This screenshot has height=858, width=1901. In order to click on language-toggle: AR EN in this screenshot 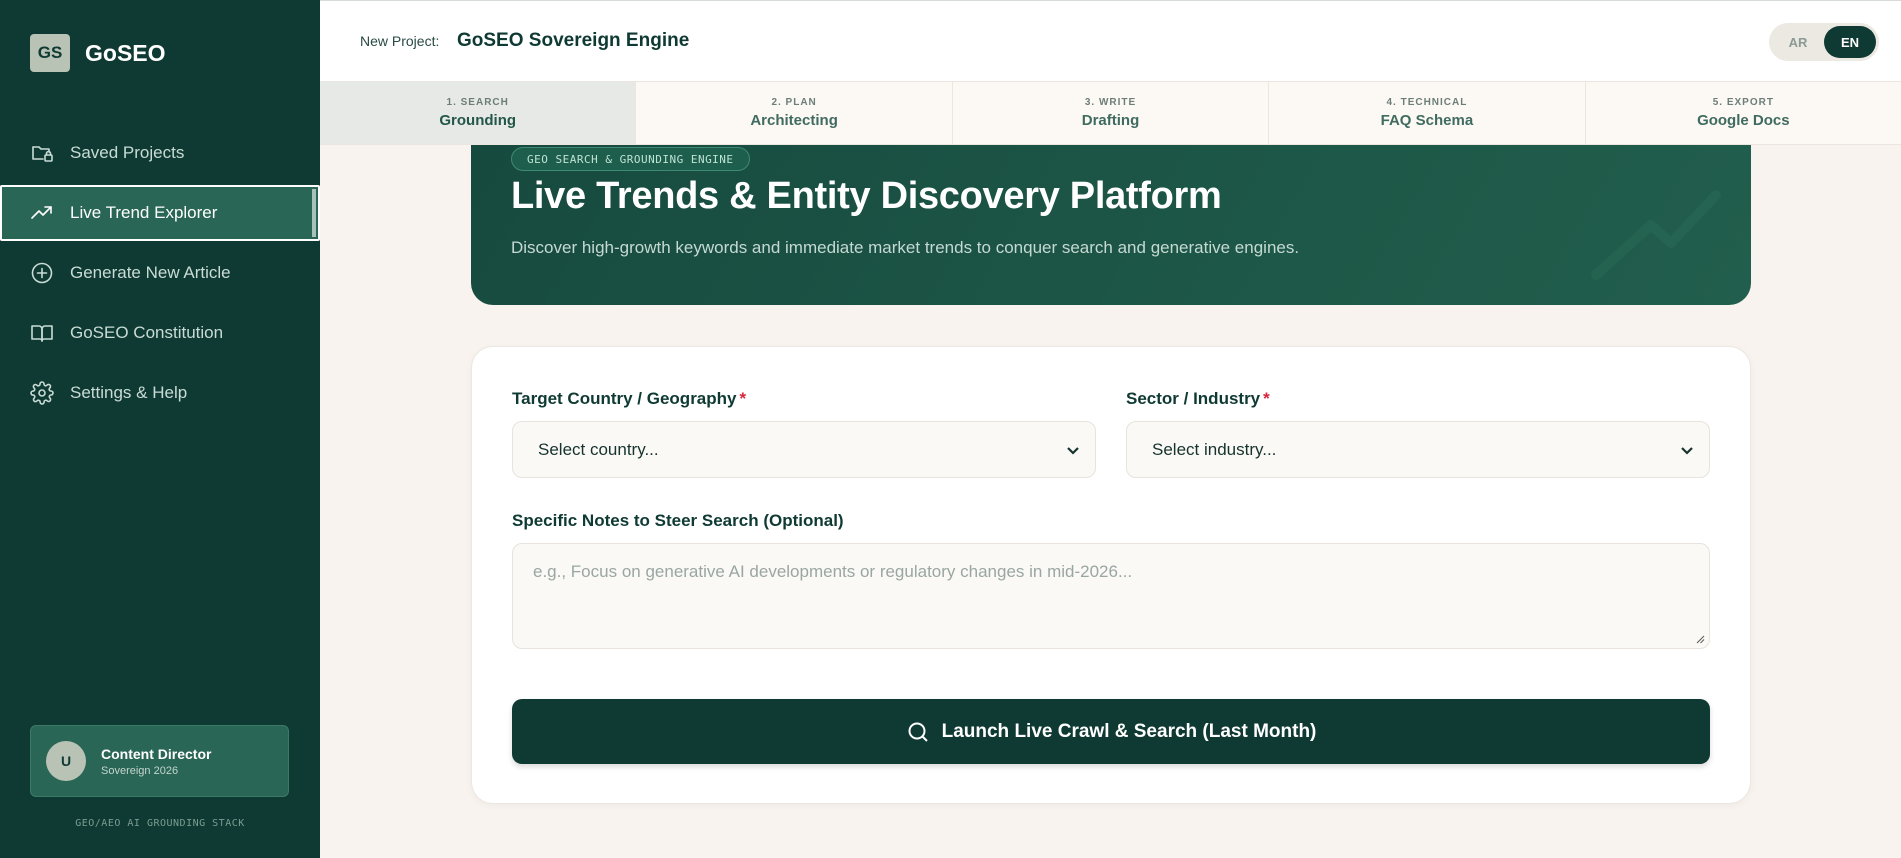, I will do `click(1824, 42)`.